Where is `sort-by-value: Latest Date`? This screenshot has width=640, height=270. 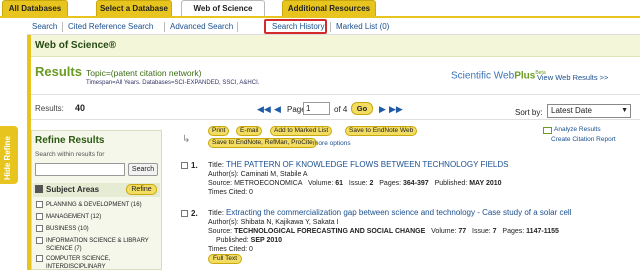 sort-by-value: Latest Date is located at coordinates (571, 110).